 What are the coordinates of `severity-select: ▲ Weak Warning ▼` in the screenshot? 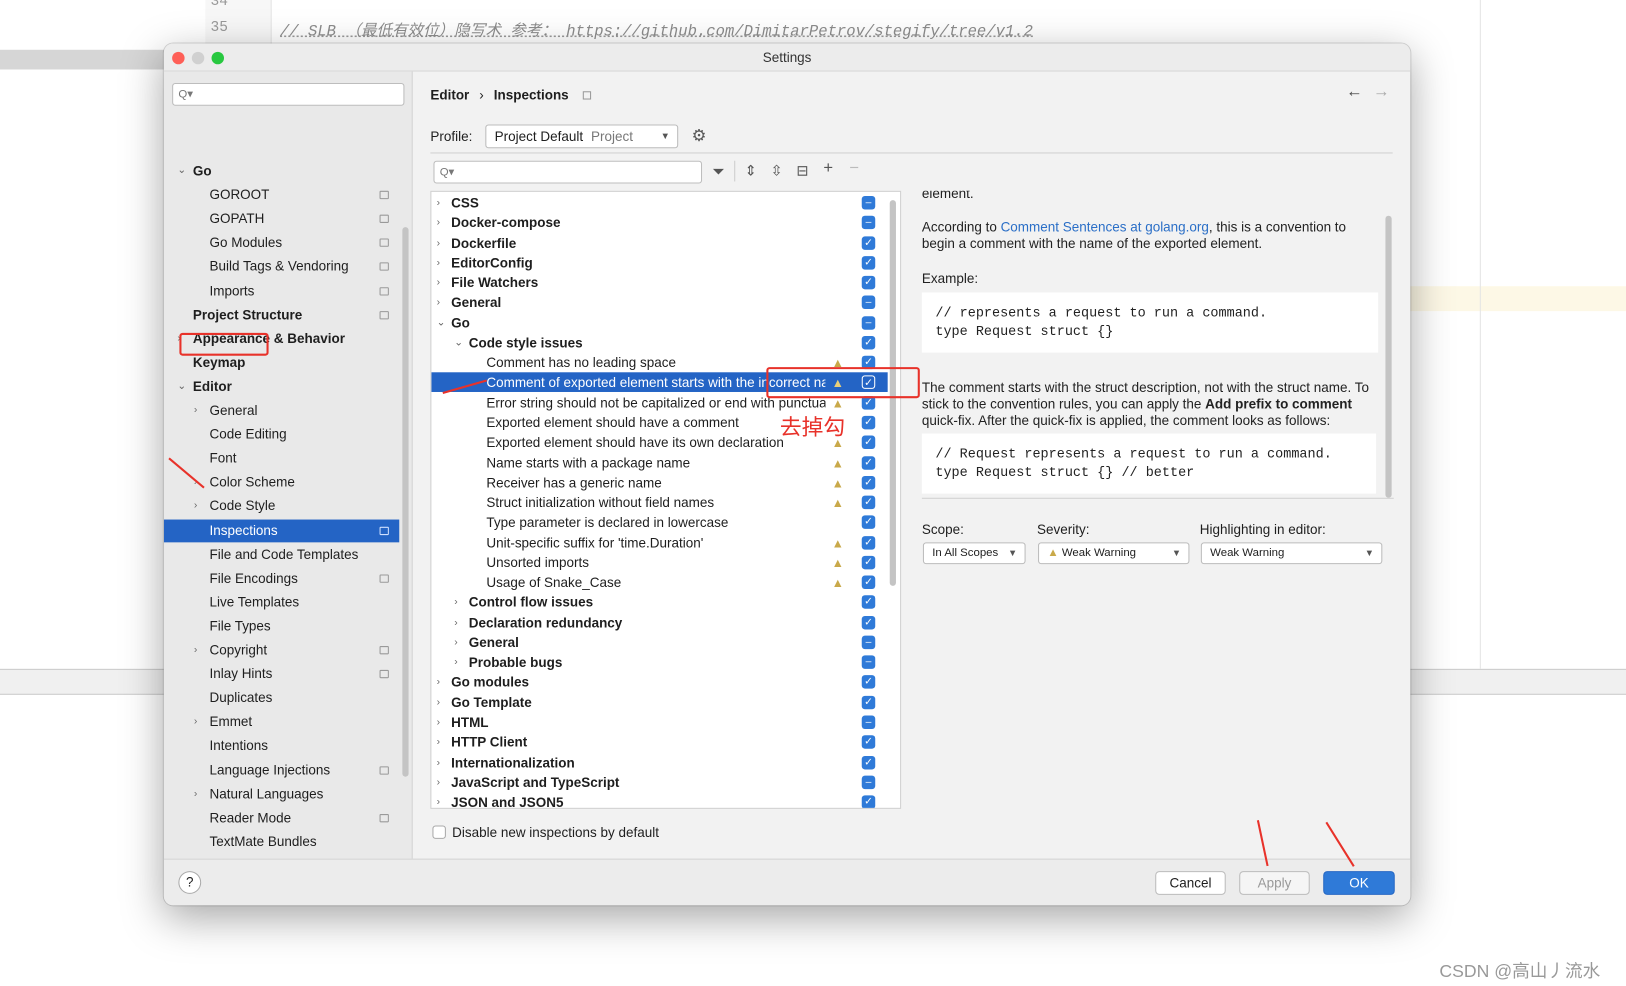 It's located at (1114, 553).